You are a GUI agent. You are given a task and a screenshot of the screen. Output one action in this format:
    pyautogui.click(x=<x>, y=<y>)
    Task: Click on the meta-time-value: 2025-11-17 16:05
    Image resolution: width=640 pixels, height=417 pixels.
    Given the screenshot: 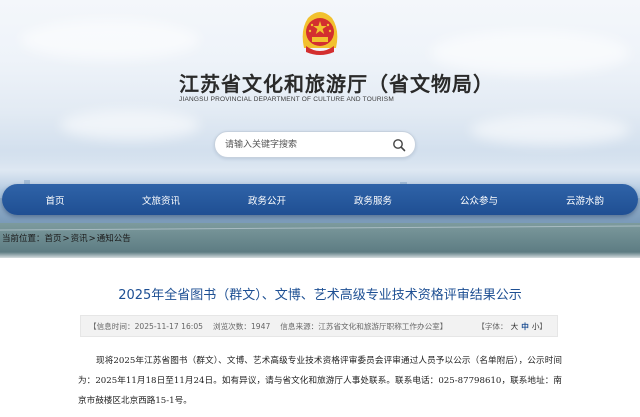 What is the action you would take?
    pyautogui.click(x=168, y=326)
    